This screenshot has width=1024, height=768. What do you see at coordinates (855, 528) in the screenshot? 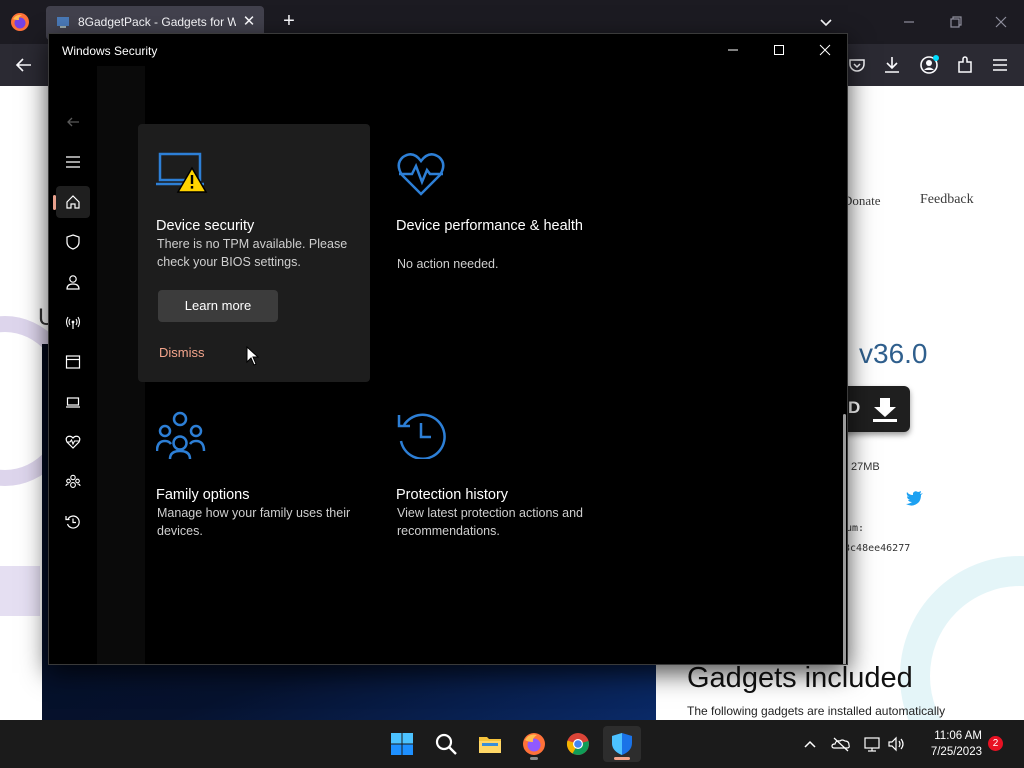
I see `checksum-label: um:` at bounding box center [855, 528].